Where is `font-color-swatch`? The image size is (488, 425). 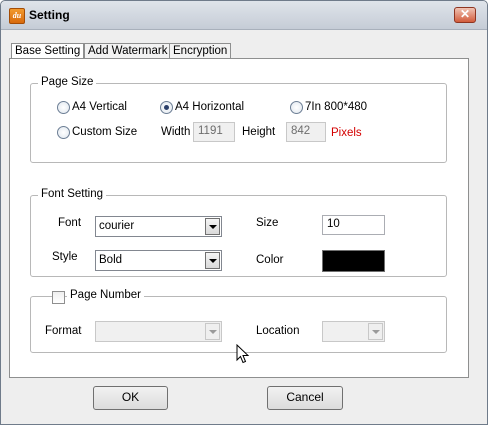
font-color-swatch is located at coordinates (353, 261).